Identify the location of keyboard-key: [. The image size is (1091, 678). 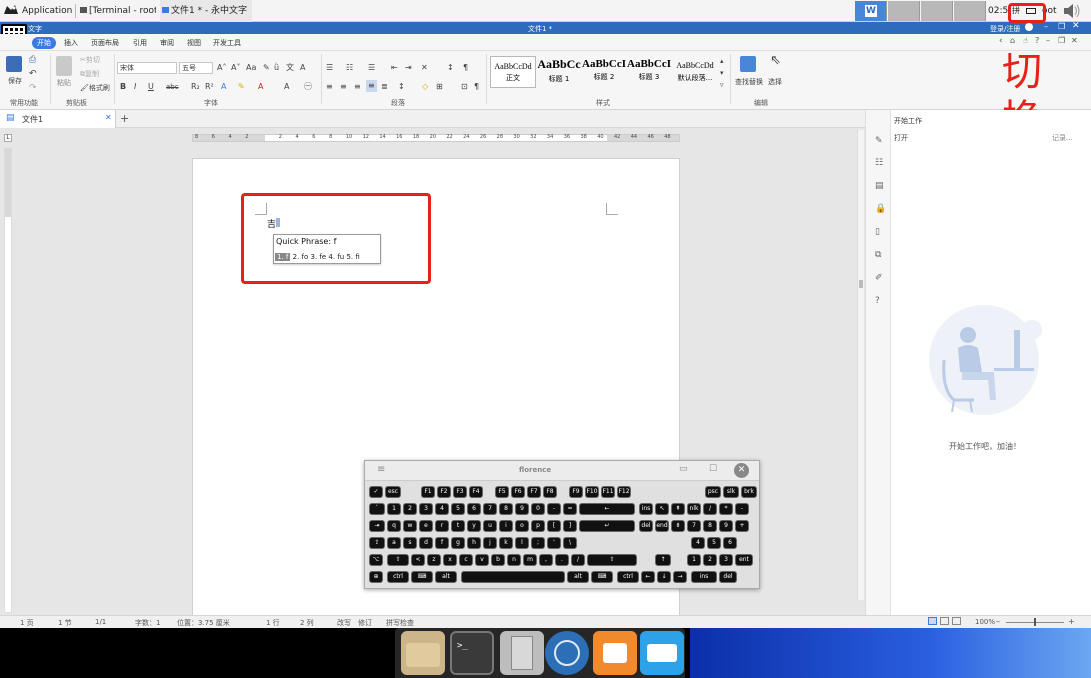
(554, 526).